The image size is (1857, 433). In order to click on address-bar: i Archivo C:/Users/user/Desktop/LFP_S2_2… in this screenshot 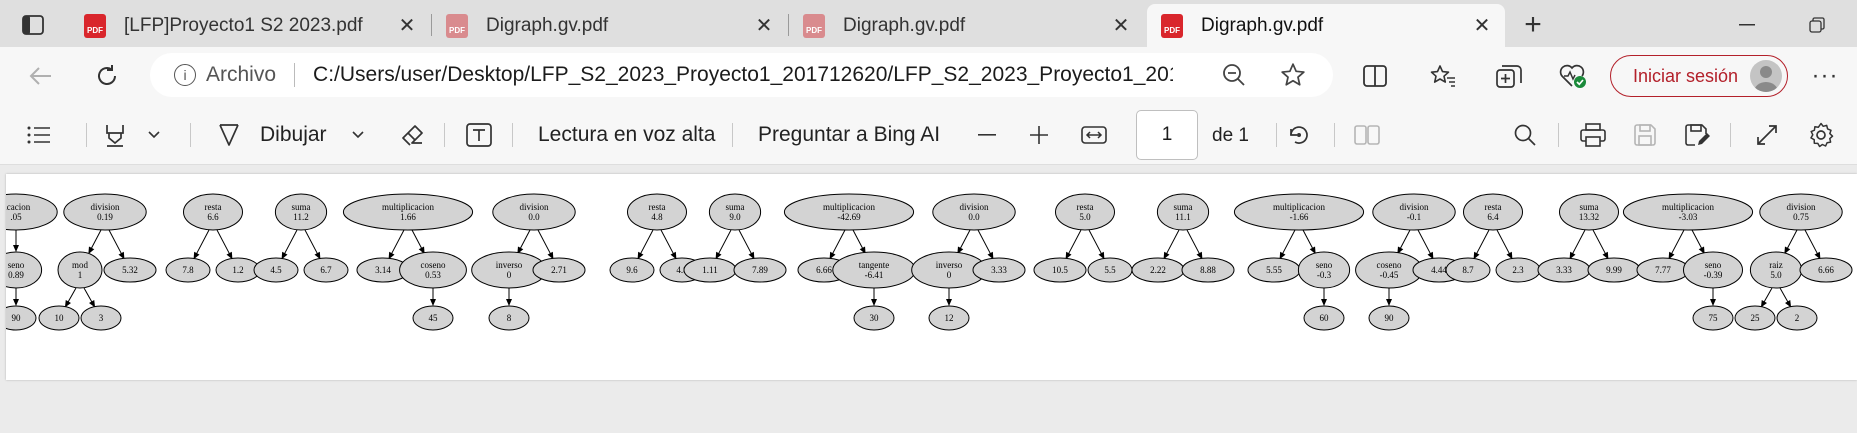, I will do `click(928, 76)`.